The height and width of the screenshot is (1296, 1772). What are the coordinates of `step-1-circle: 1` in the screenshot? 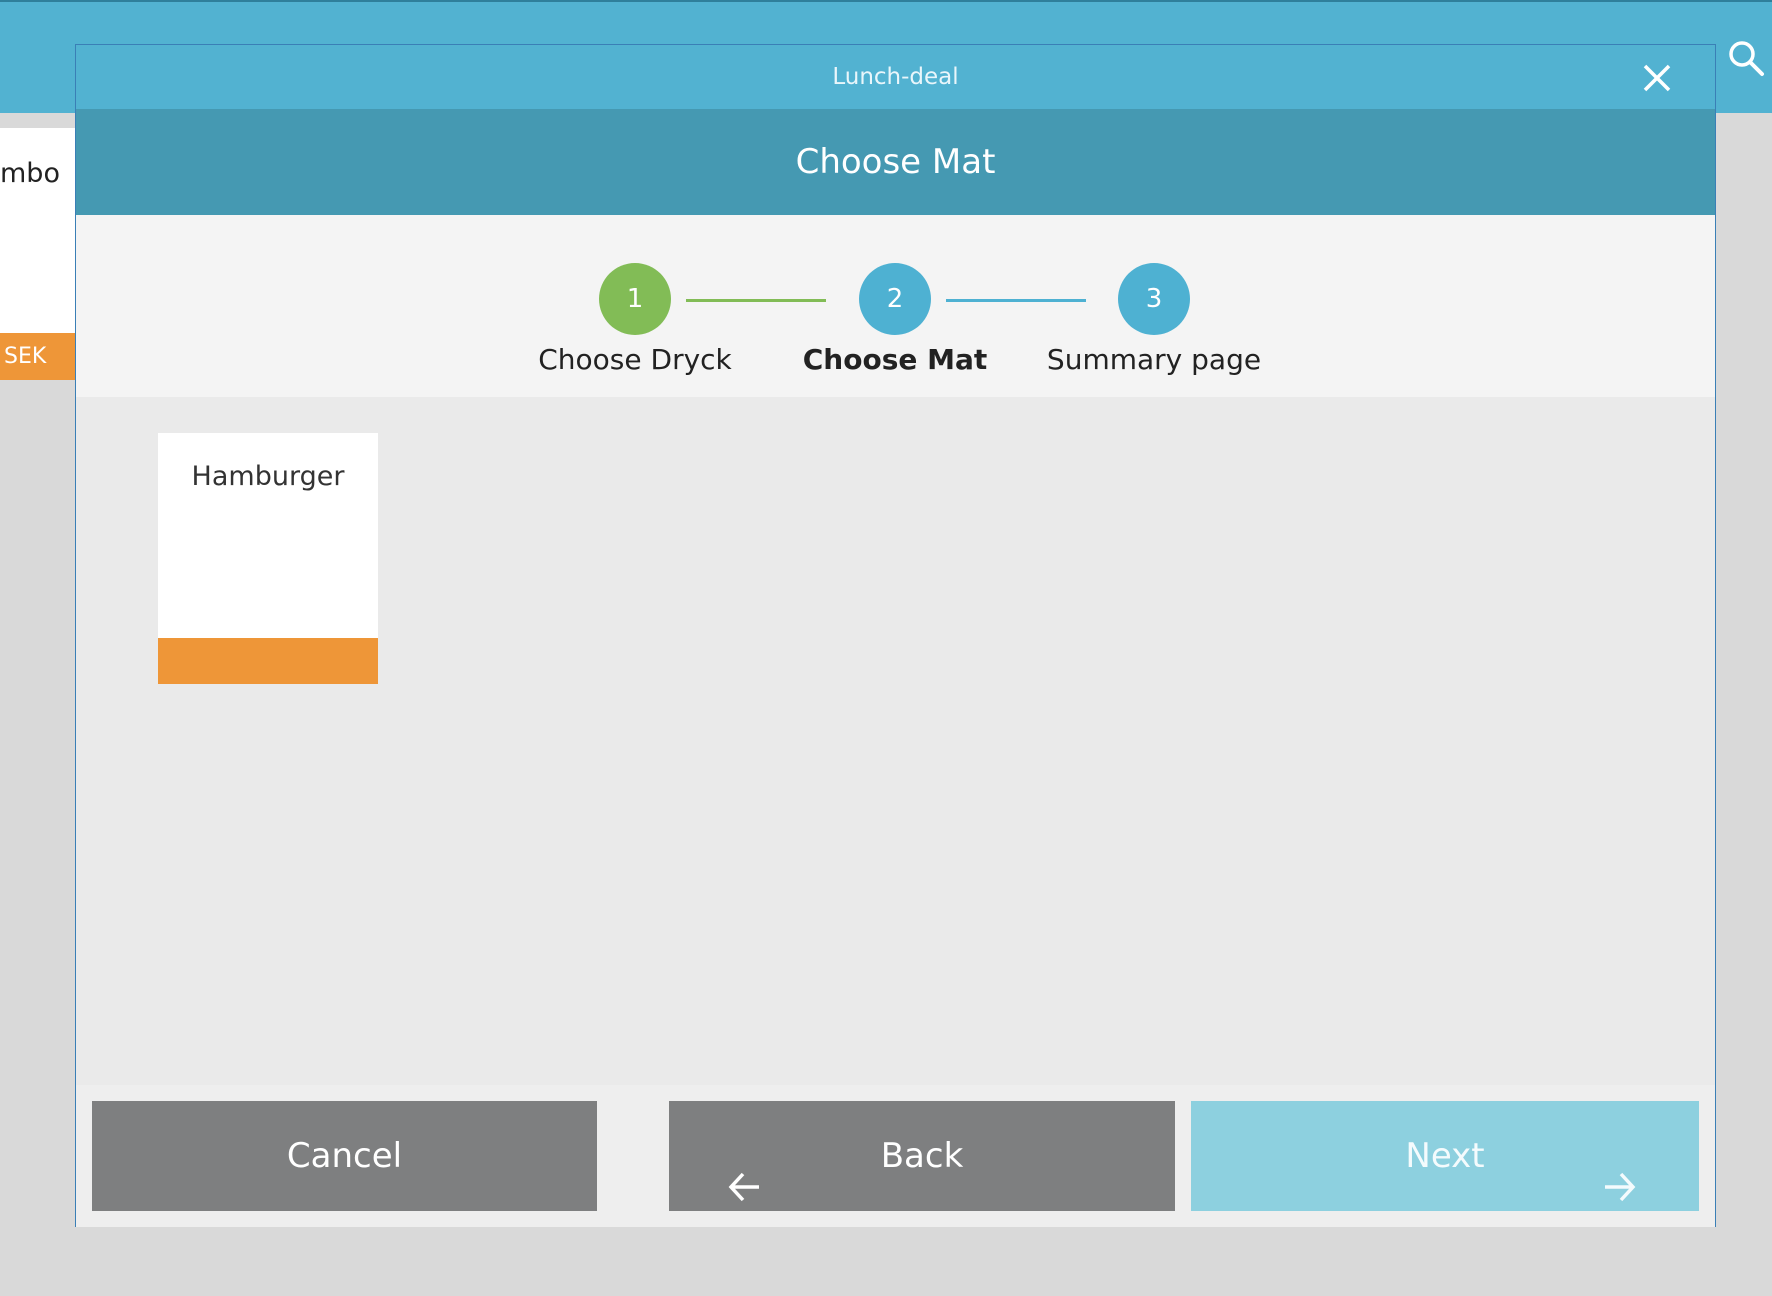 It's located at (635, 299).